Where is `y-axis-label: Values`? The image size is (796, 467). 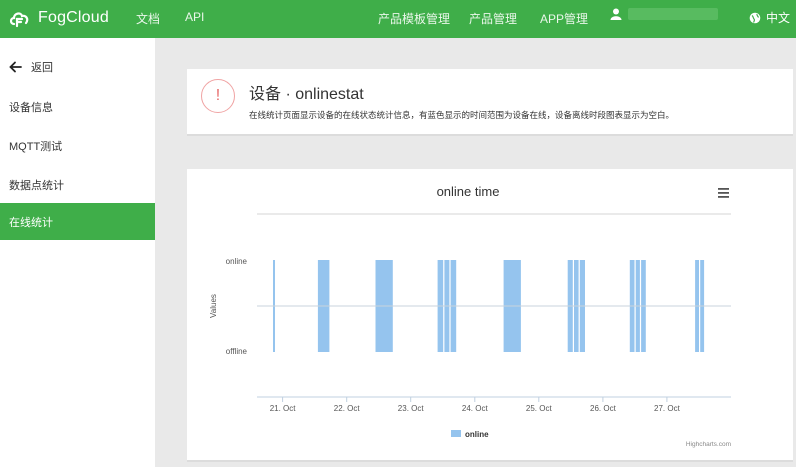 y-axis-label: Values is located at coordinates (213, 306).